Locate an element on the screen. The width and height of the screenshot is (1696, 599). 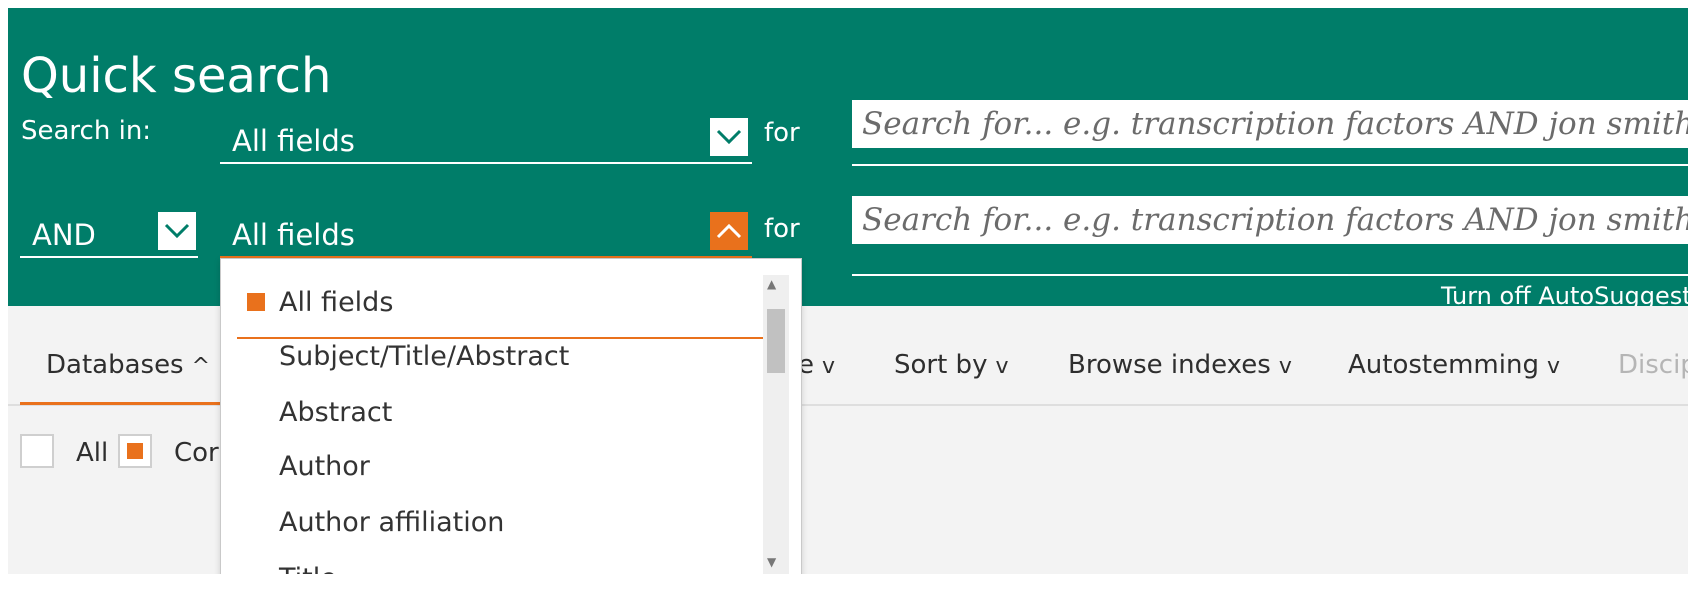
tab-label: Browse indexes is located at coordinates (1169, 365).